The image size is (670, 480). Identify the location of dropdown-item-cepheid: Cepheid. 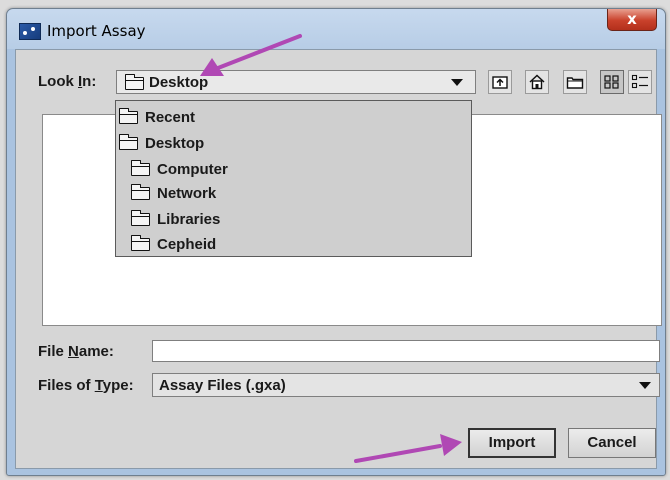
(295, 244).